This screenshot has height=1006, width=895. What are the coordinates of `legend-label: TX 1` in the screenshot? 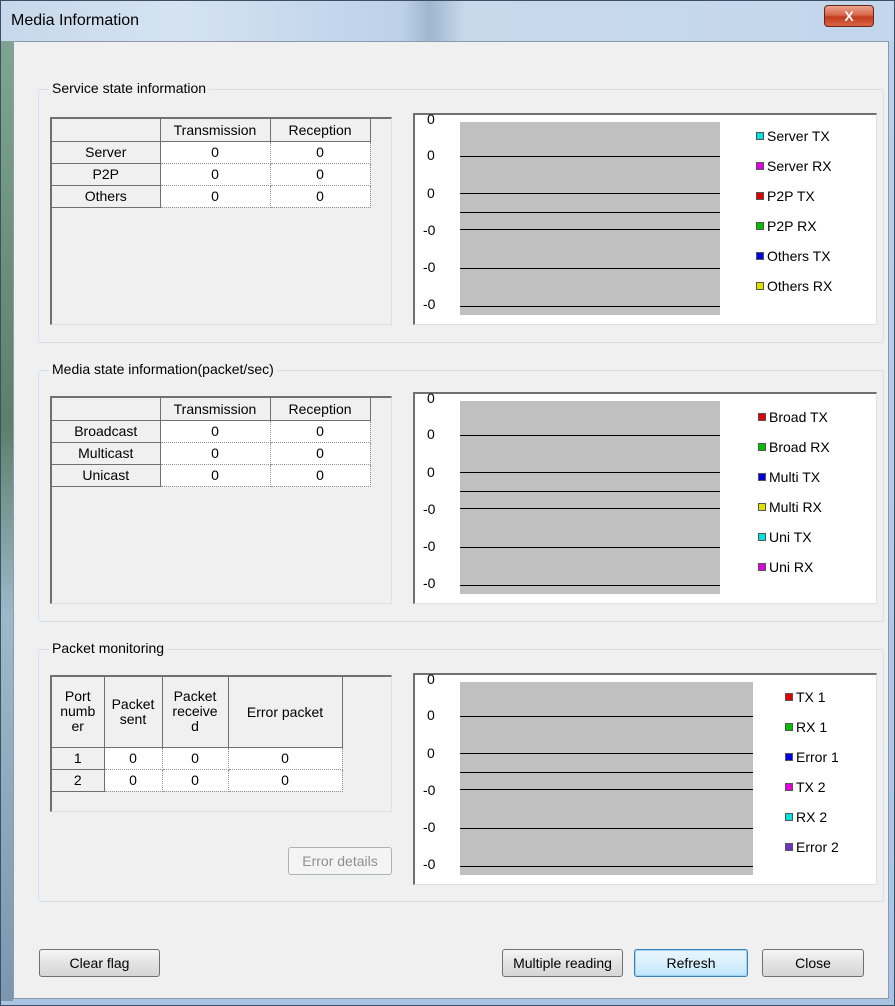 It's located at (811, 697).